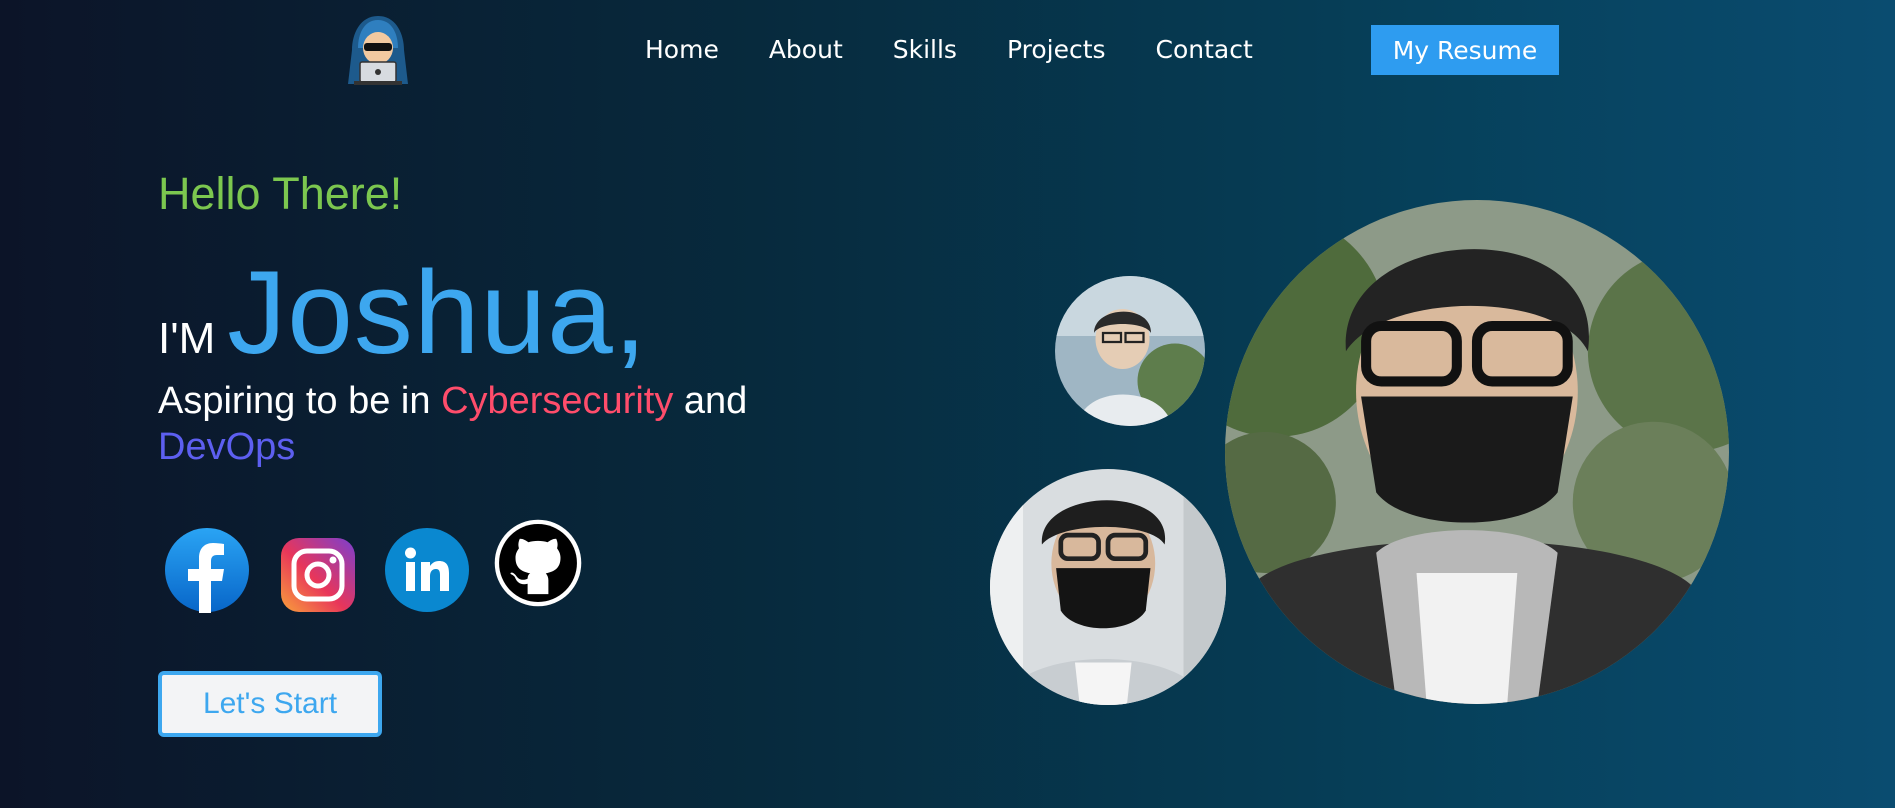 The image size is (1895, 808). I want to click on hacker-logo-icon, so click(378, 50).